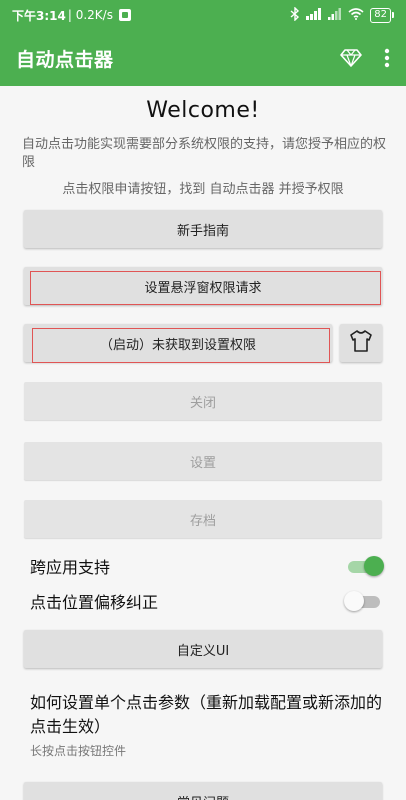 The height and width of the screenshot is (800, 406). I want to click on howto-subtitle: 长按点击按钮控件, so click(78, 751).